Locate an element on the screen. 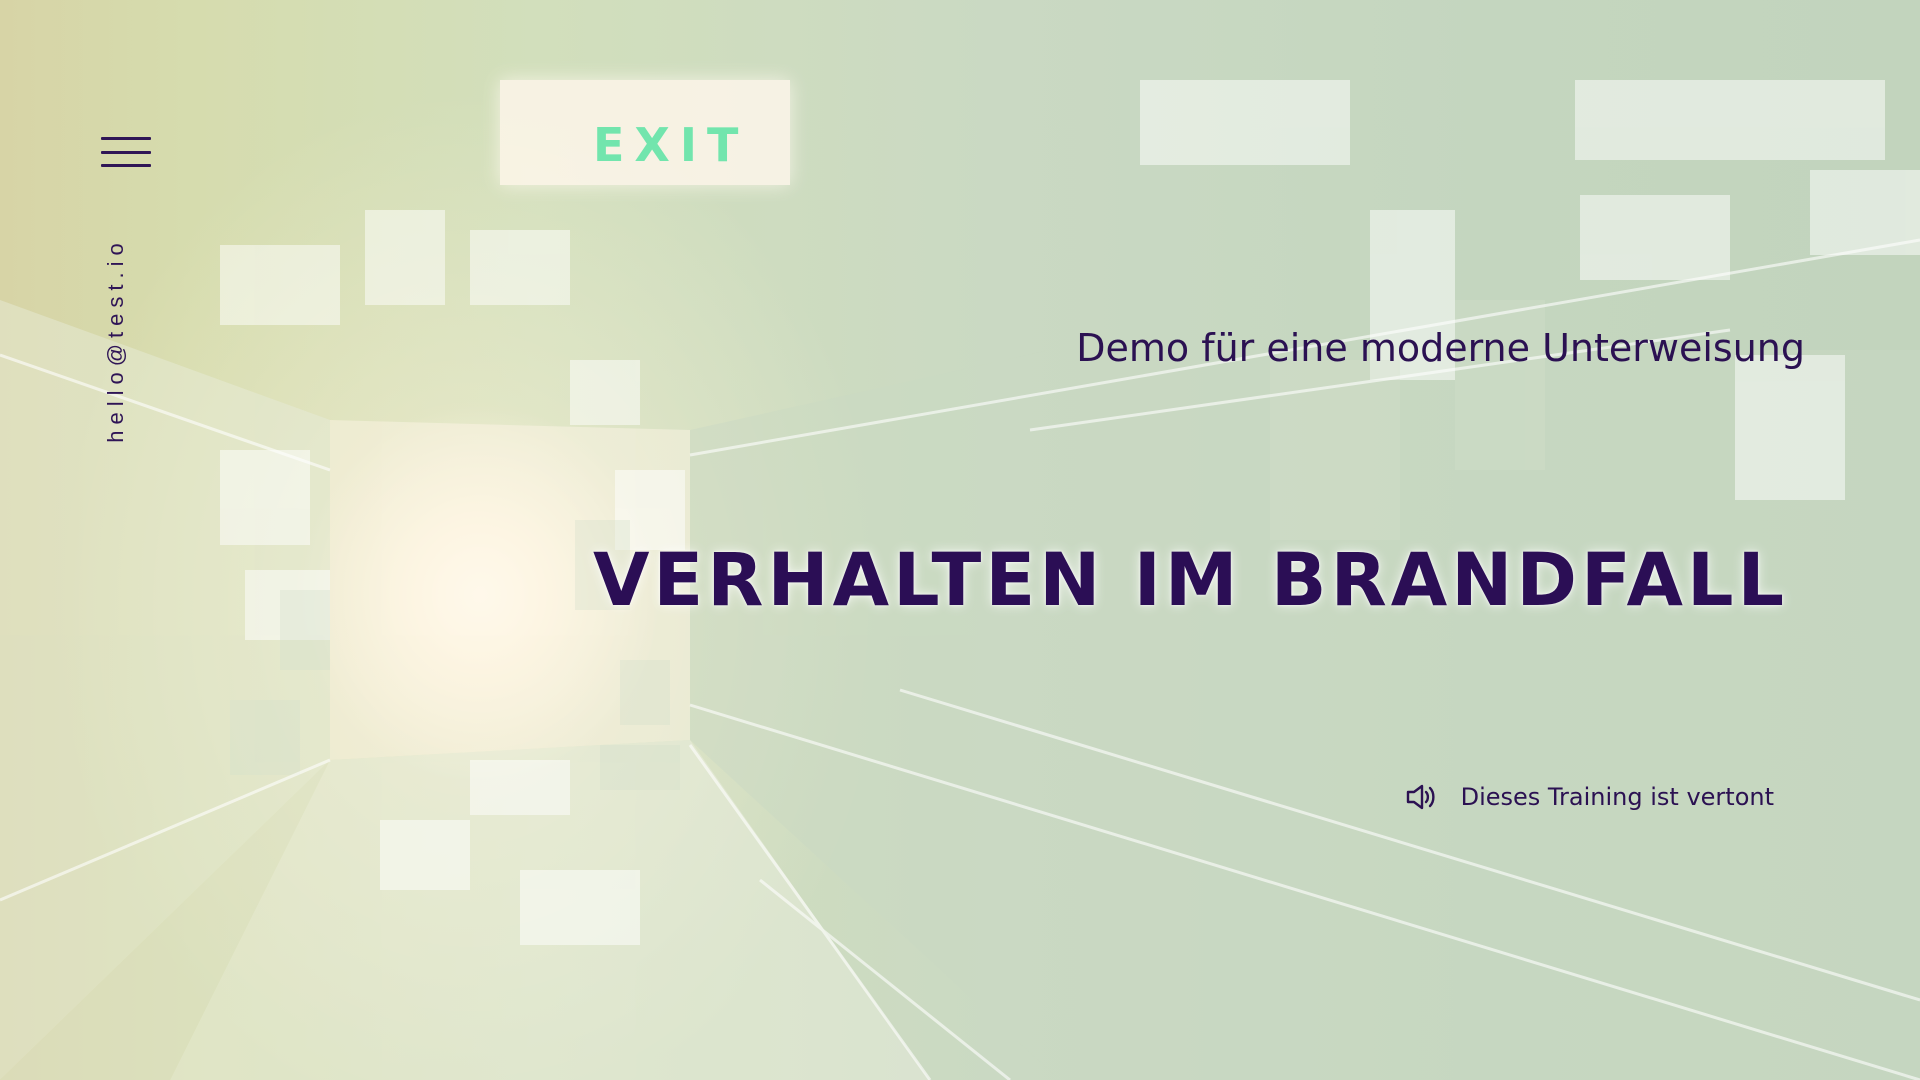 Image resolution: width=1920 pixels, height=1080 pixels. email-link: hello@test.io is located at coordinates (116, 340).